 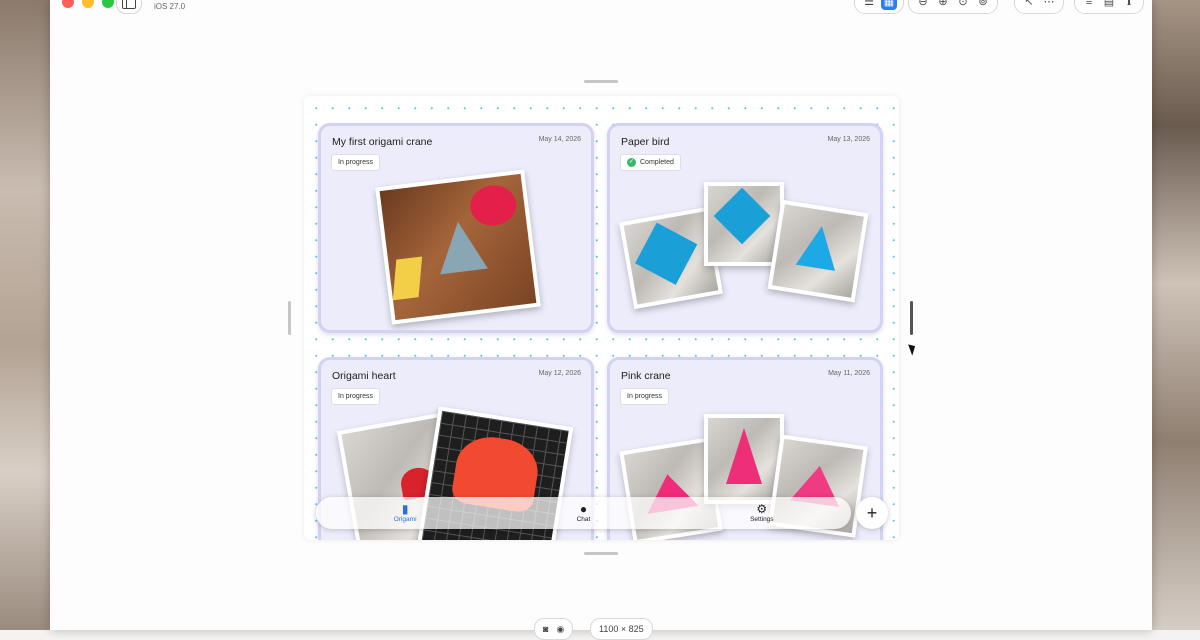 What do you see at coordinates (68, 4) in the screenshot?
I see `close-window-button` at bounding box center [68, 4].